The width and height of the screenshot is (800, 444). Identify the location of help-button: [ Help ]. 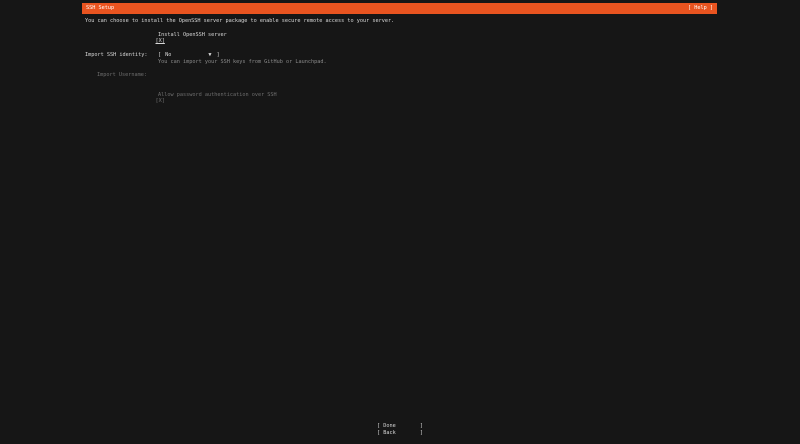
(700, 8).